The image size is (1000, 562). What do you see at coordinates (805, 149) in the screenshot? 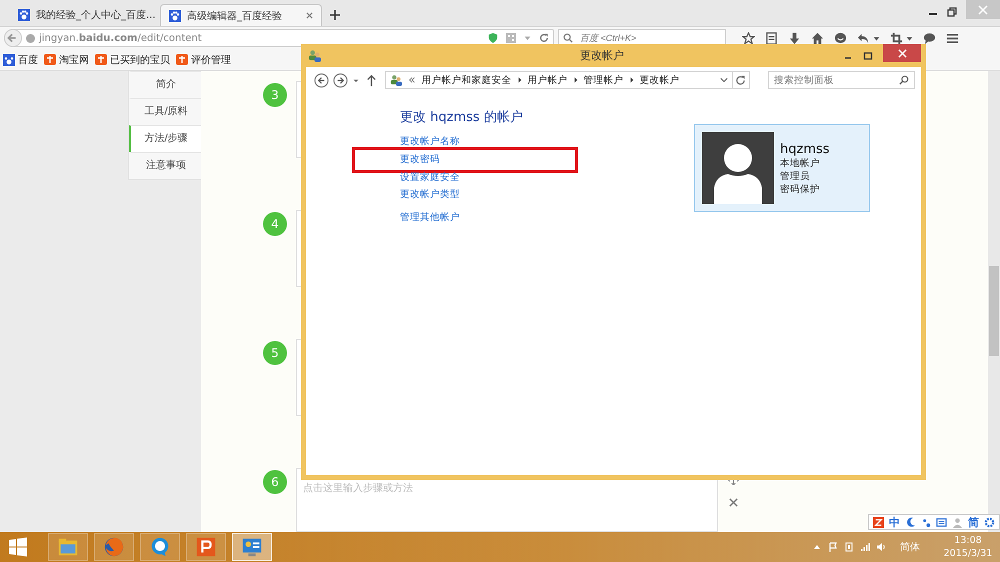
I see `account-name: hqzmss` at bounding box center [805, 149].